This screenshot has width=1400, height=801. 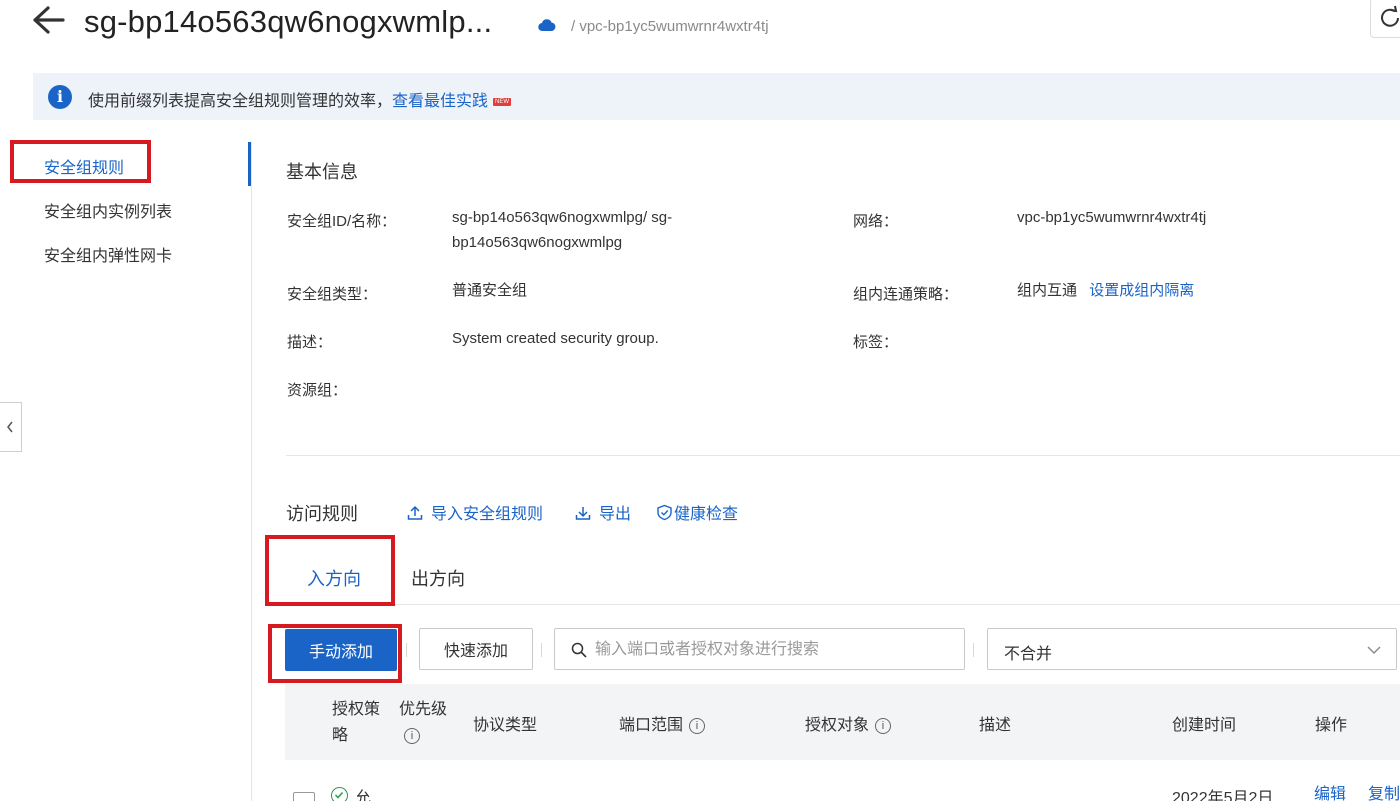 What do you see at coordinates (579, 650) in the screenshot?
I see `search-icon` at bounding box center [579, 650].